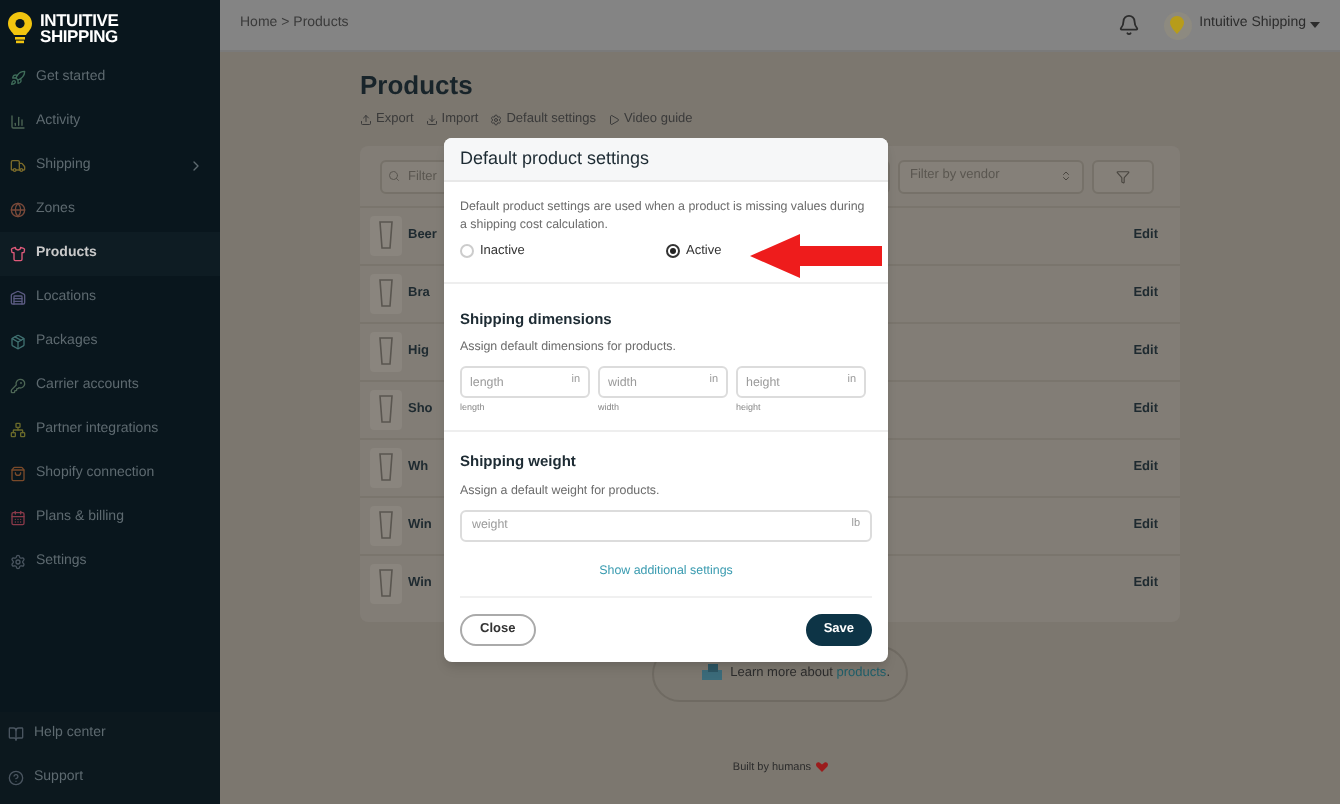 The height and width of the screenshot is (804, 1340). What do you see at coordinates (20, 27) in the screenshot?
I see `lightbulb-pin-icon` at bounding box center [20, 27].